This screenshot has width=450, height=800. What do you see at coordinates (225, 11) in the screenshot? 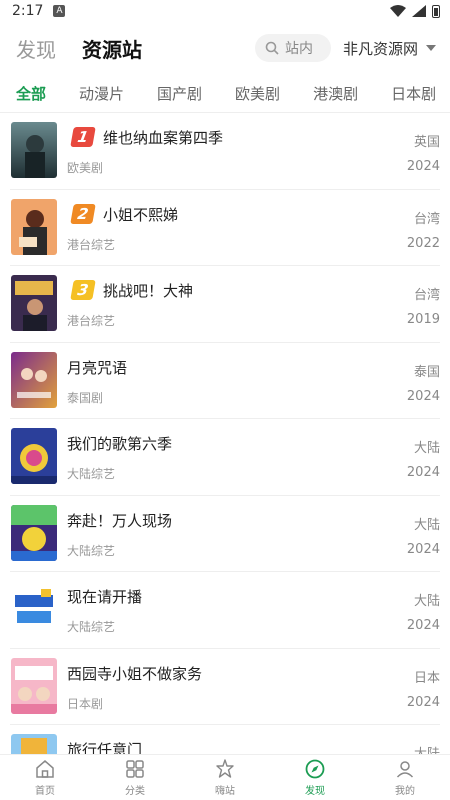
I see `status-bar: 2:17 A` at bounding box center [225, 11].